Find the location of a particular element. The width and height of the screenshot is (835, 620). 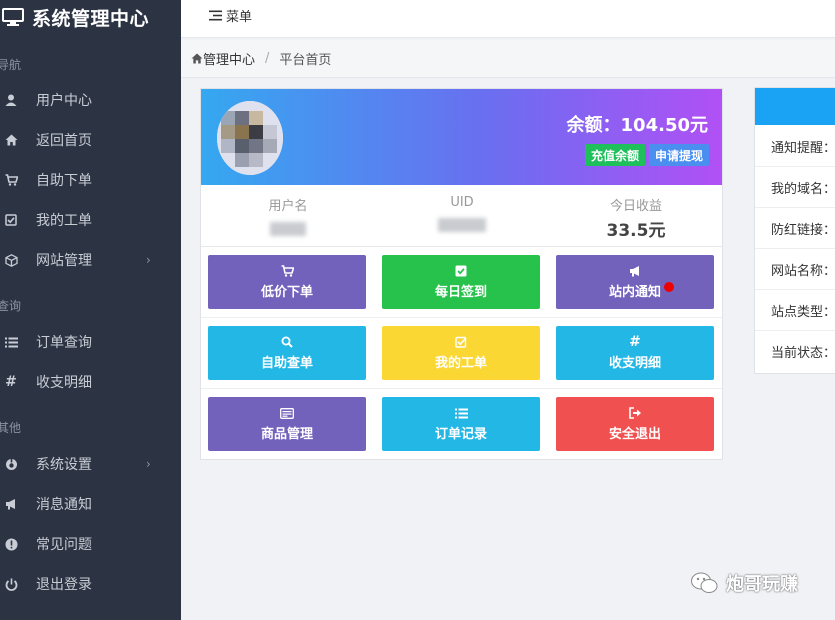

watermark: 炮哥玩赚 is located at coordinates (744, 583).